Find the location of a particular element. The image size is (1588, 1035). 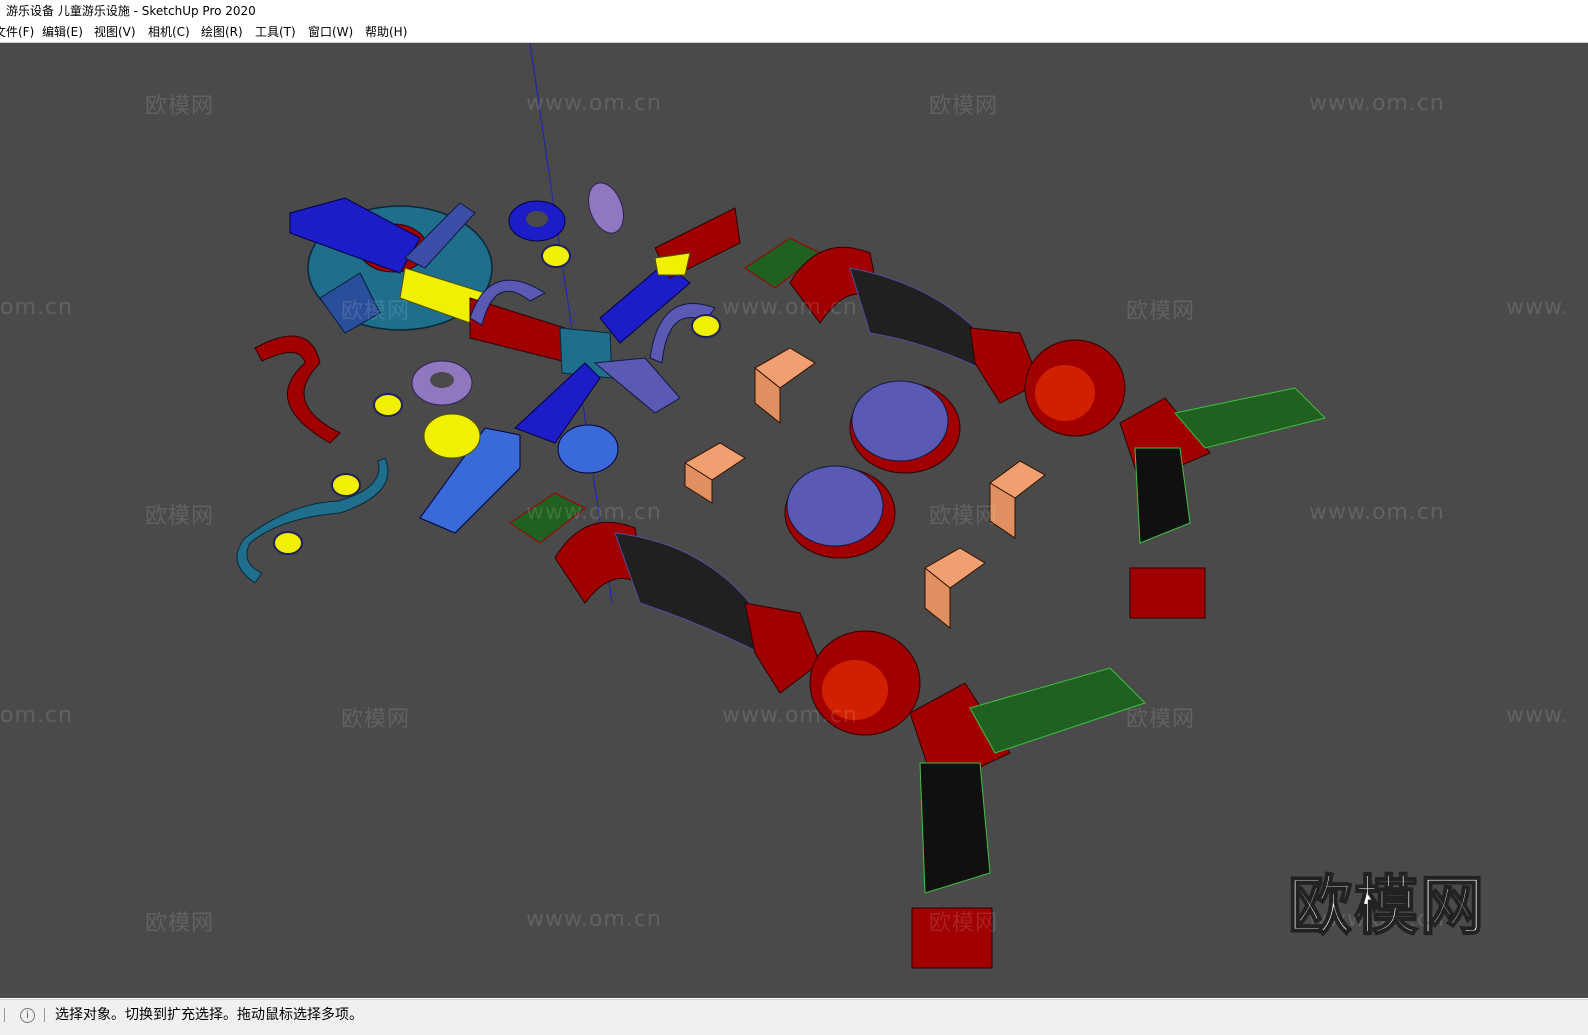

menu-tools: 工具(T) is located at coordinates (275, 32).